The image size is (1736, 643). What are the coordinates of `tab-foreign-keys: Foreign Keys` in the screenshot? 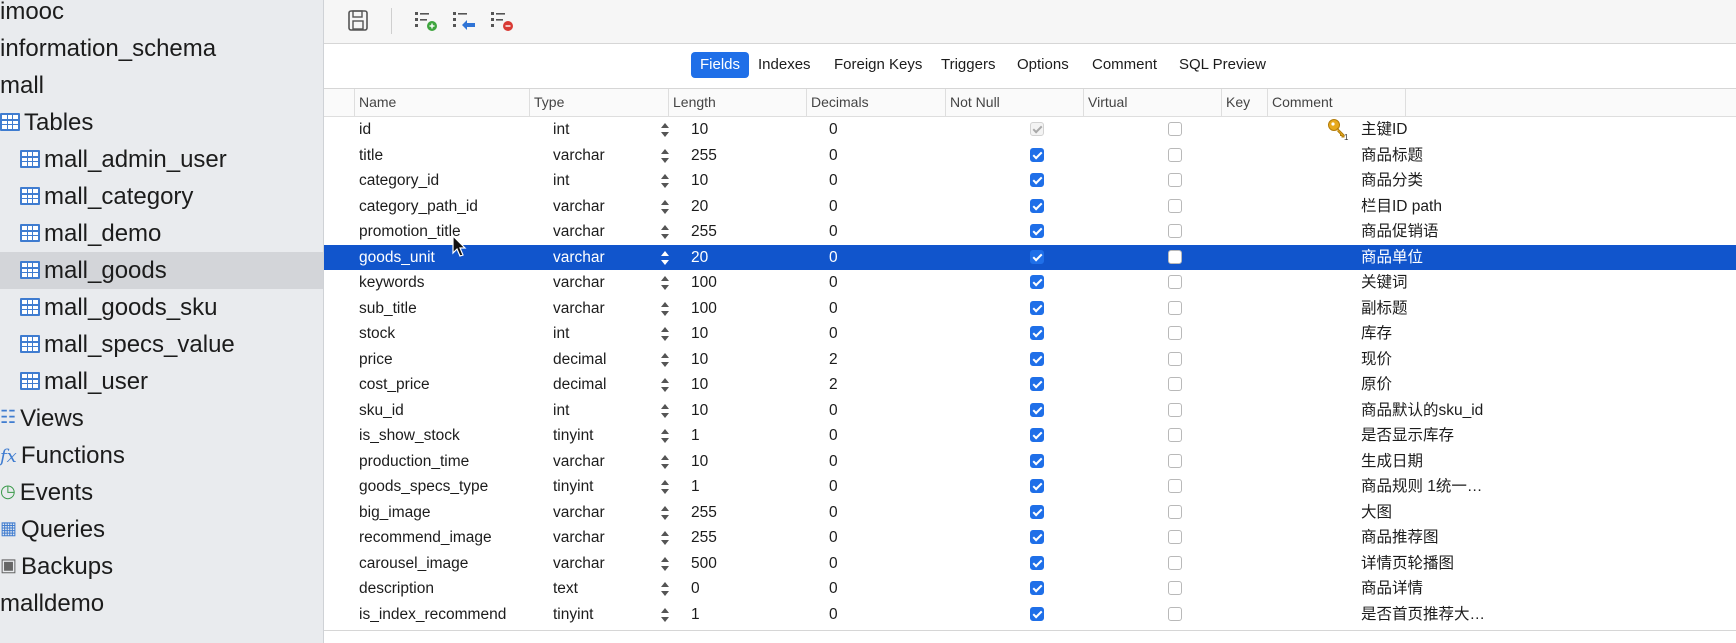 It's located at (878, 65).